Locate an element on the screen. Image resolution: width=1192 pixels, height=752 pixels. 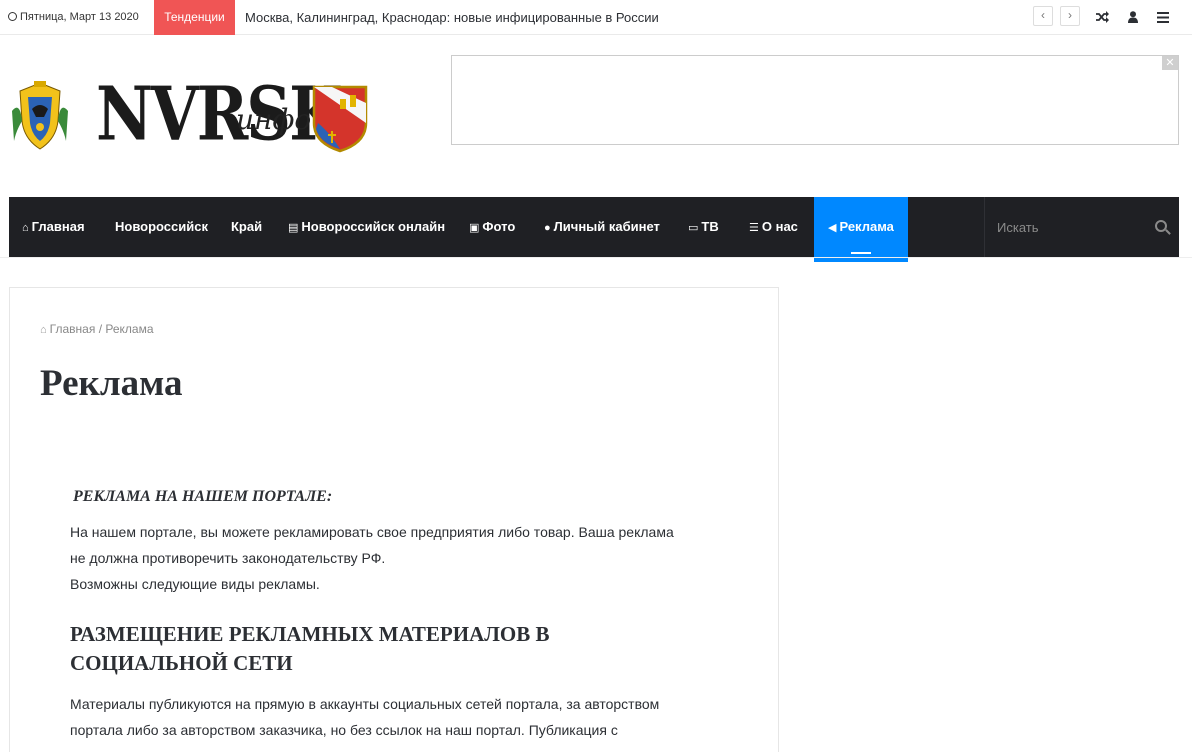
nav-item-about: ☰ О нас is located at coordinates (773, 227).